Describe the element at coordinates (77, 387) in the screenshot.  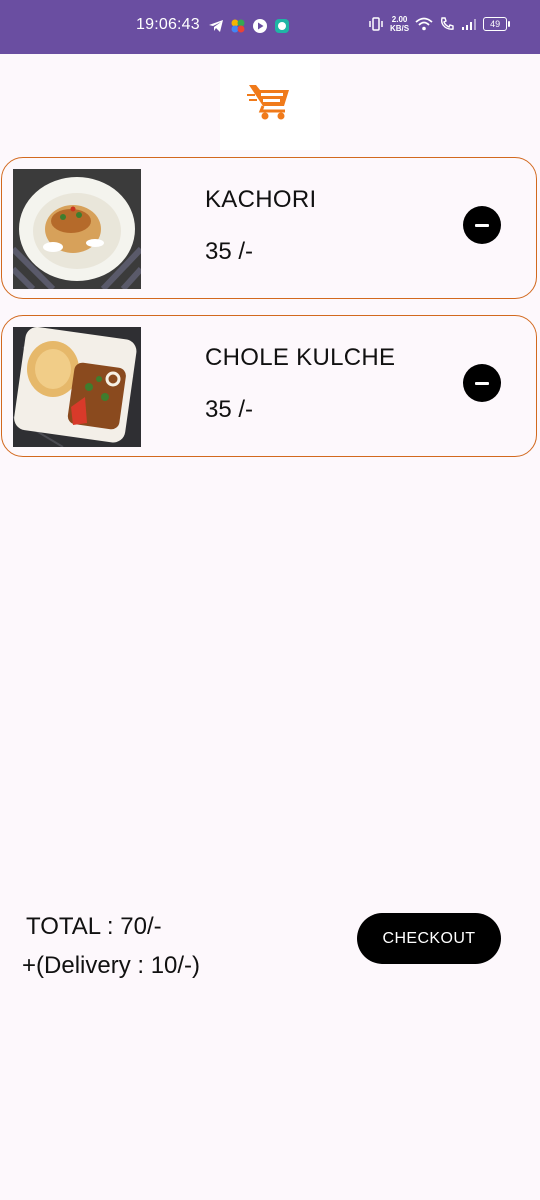
I see `chole-kulche-image` at that location.